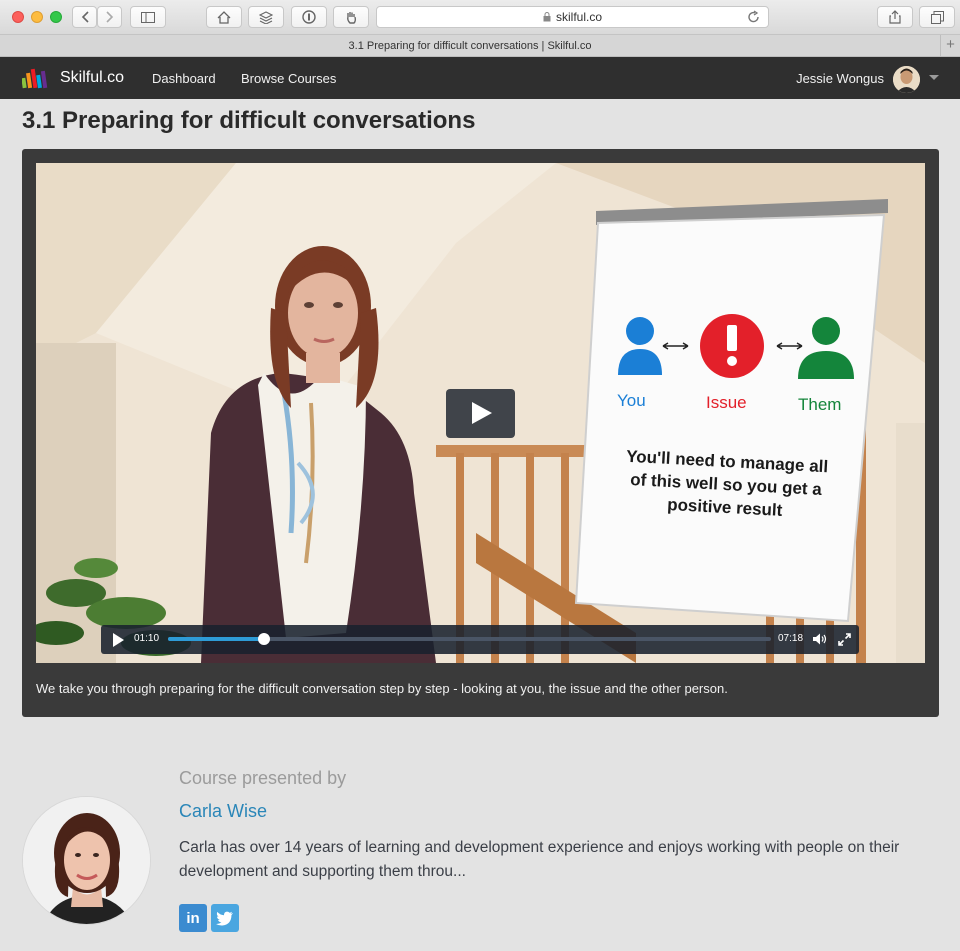  I want to click on skilful-logo-icon, so click(38, 78).